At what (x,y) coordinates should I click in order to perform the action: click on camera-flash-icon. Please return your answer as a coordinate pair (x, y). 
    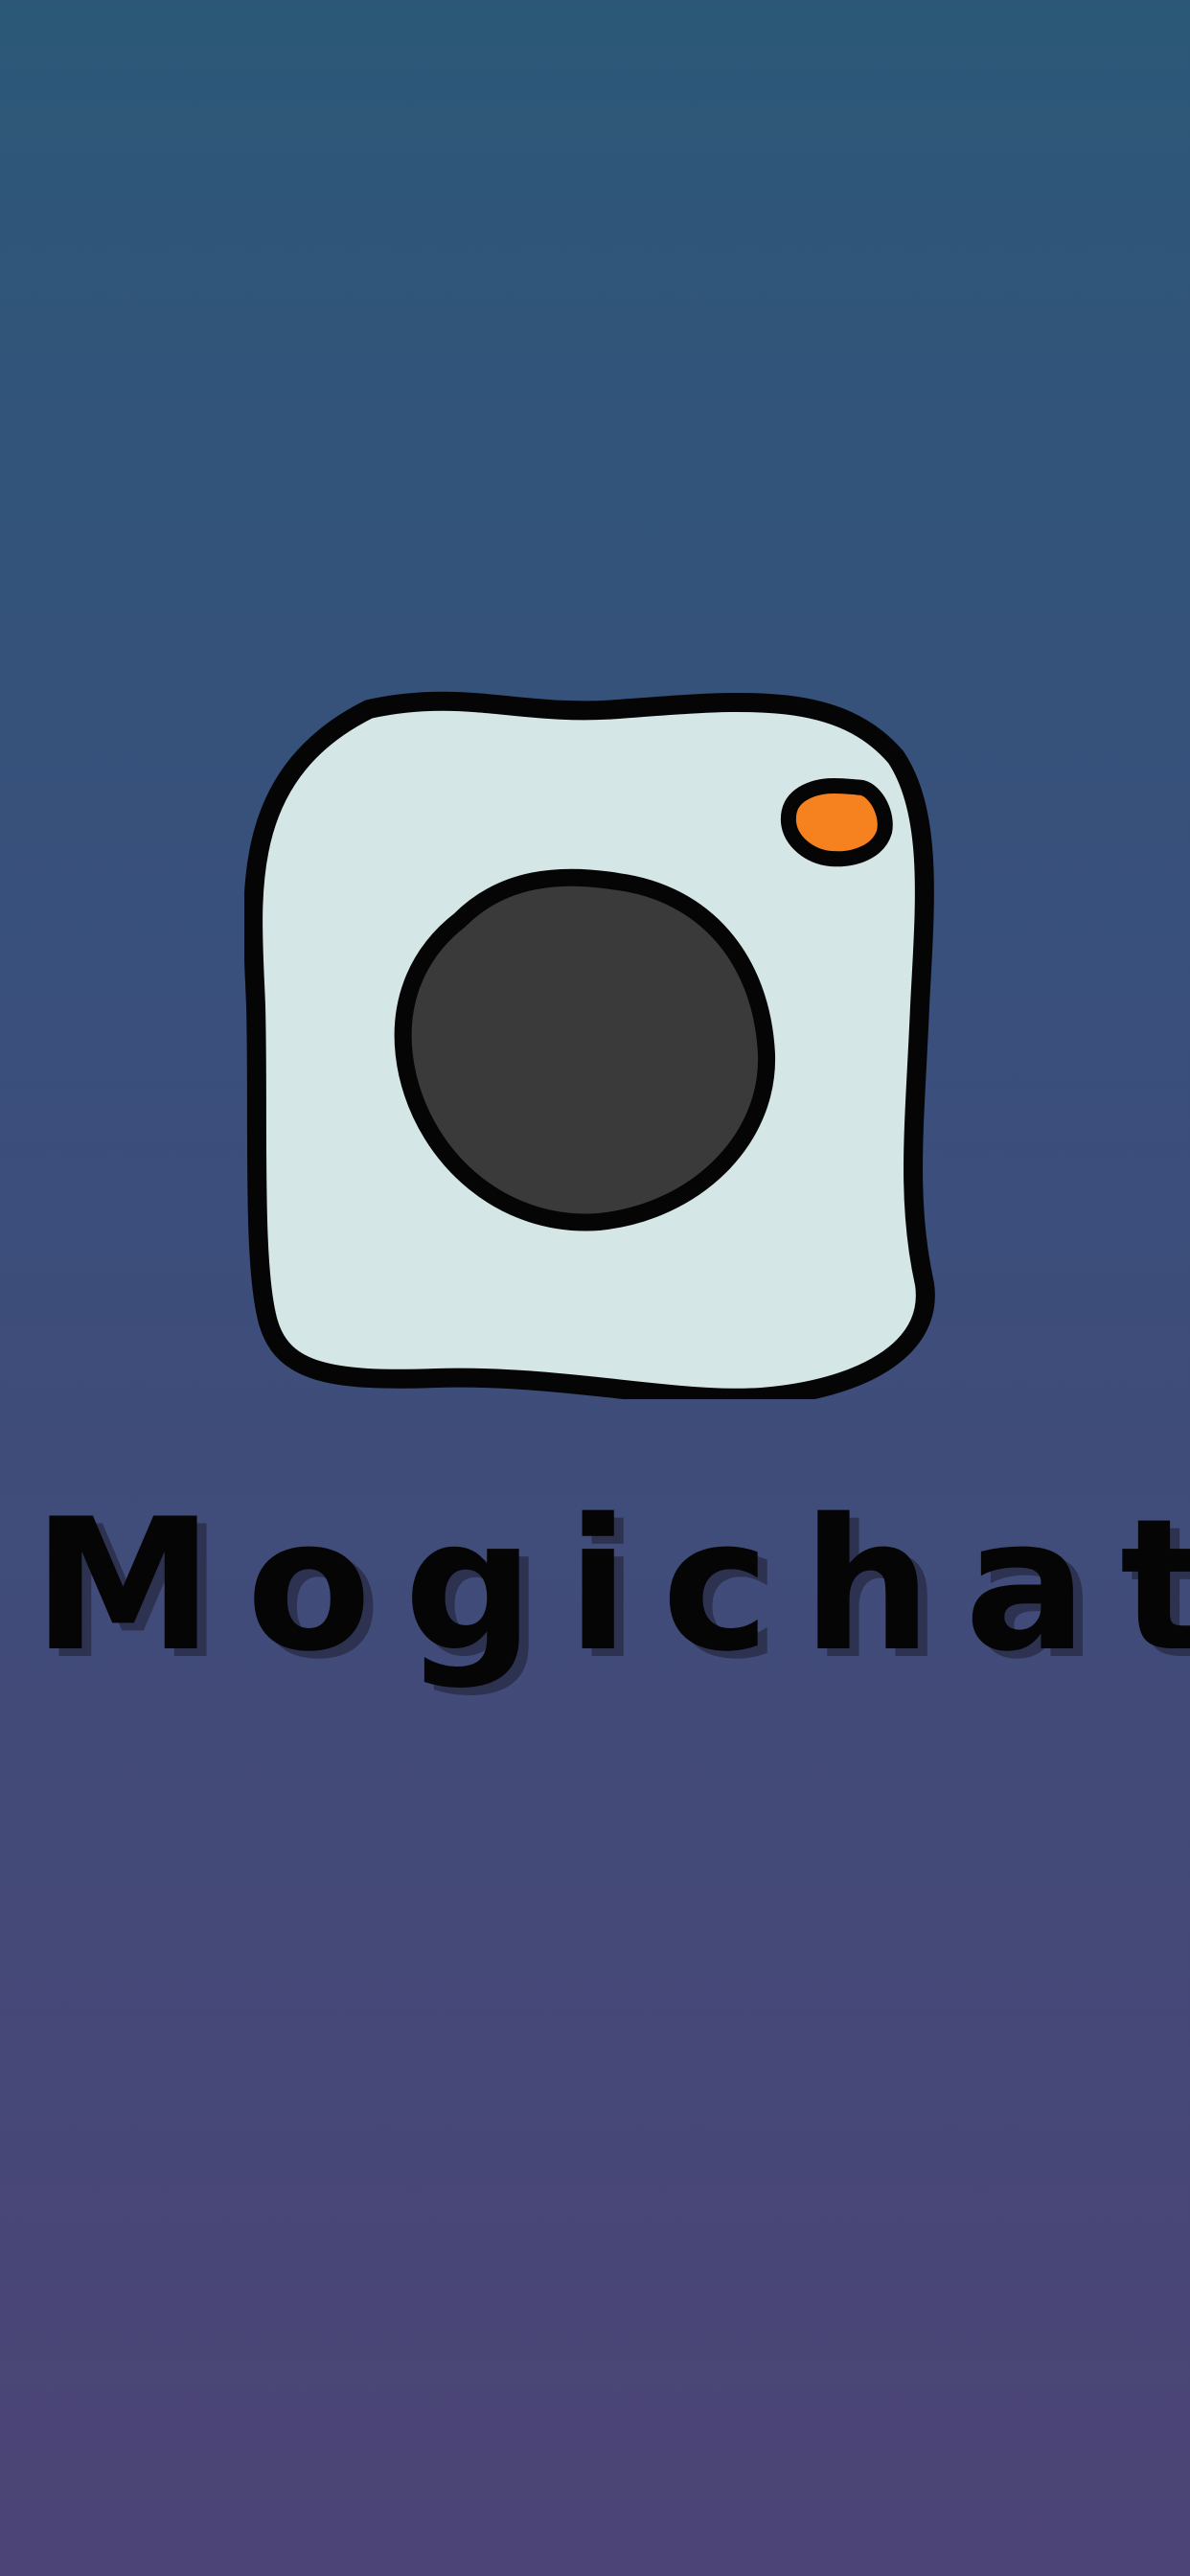
    Looking at the image, I should click on (837, 822).